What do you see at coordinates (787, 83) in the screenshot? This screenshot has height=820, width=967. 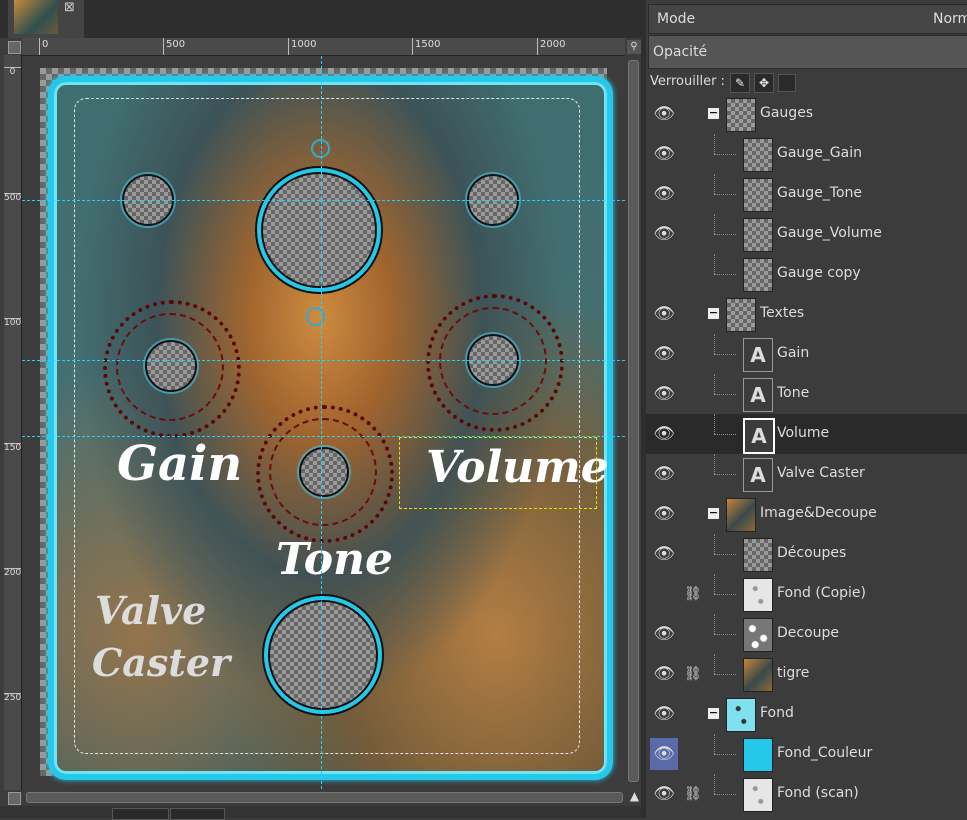 I see `alpha-lock-icon` at bounding box center [787, 83].